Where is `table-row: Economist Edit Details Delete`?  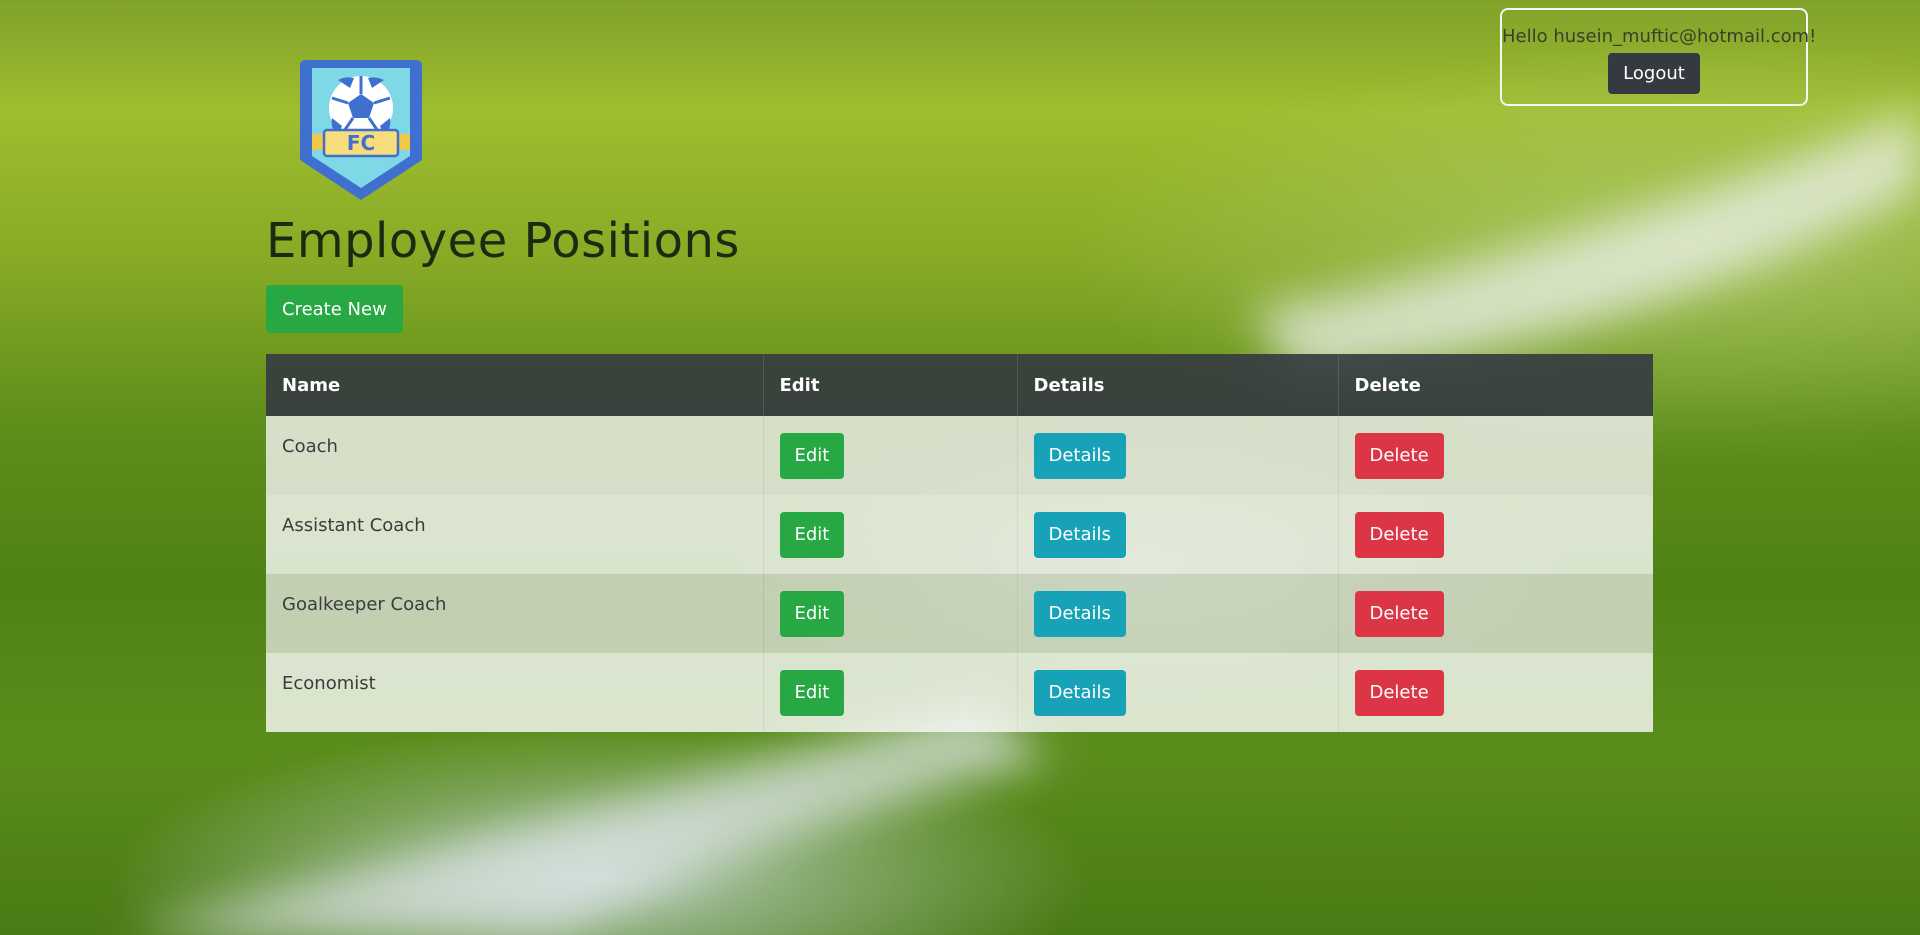
table-row: Economist Edit Details Delete is located at coordinates (959, 692).